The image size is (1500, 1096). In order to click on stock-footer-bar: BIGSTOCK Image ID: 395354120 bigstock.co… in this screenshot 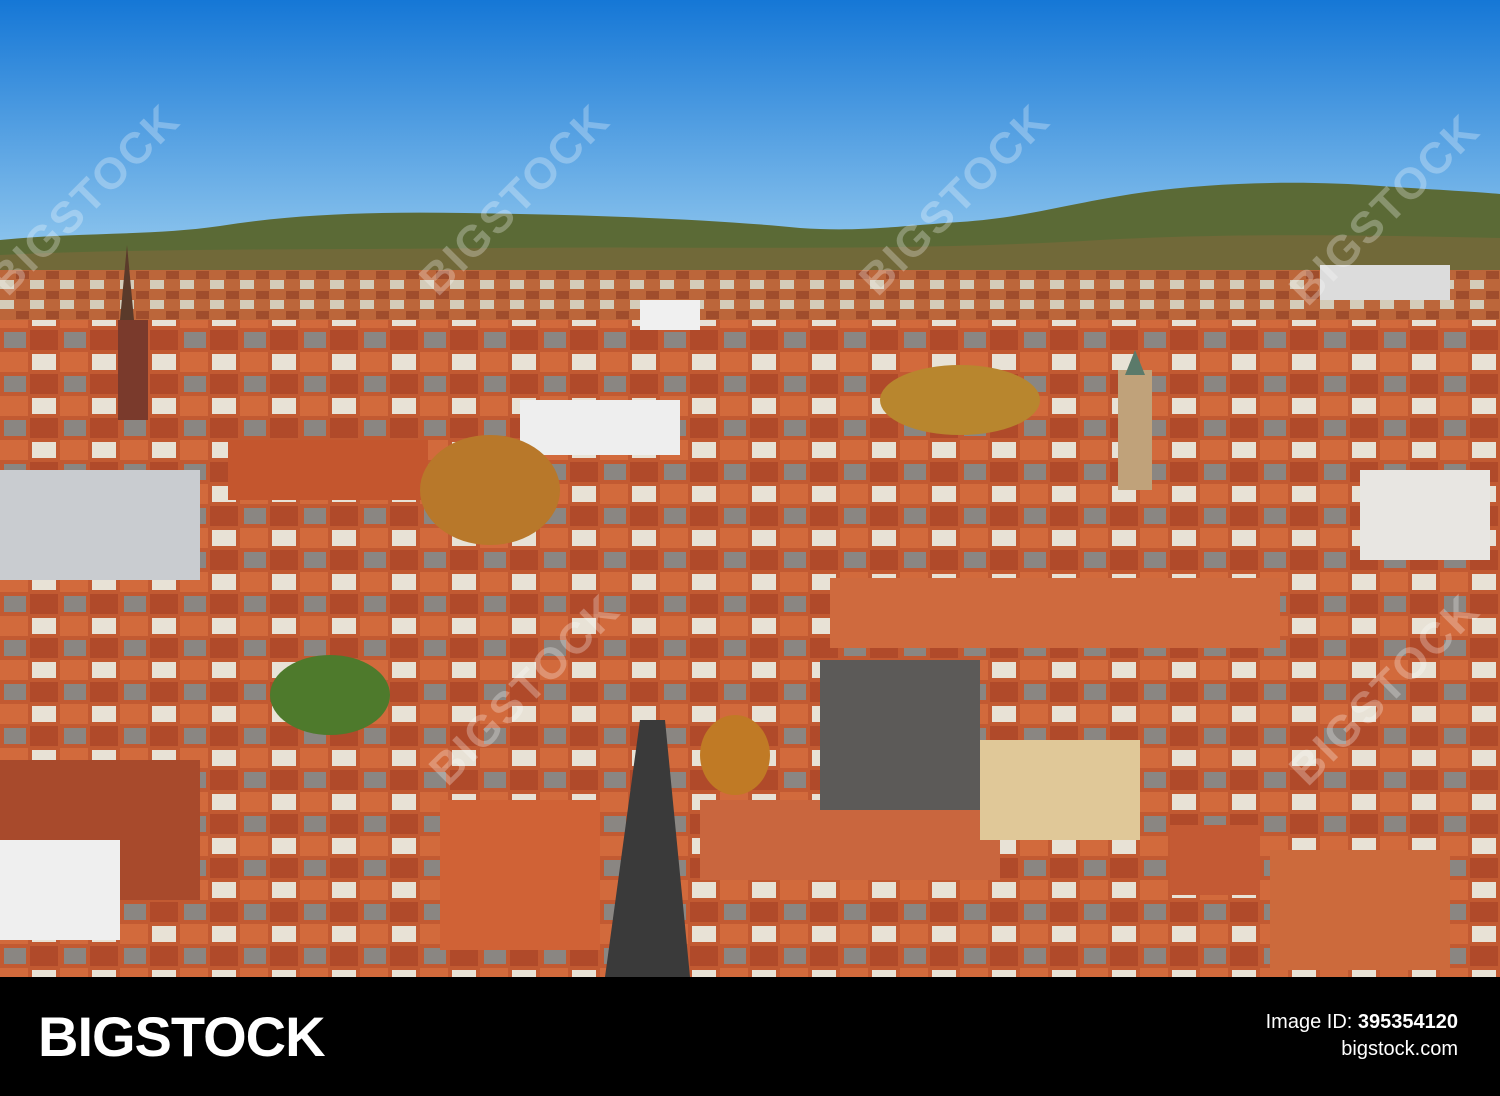, I will do `click(750, 1036)`.